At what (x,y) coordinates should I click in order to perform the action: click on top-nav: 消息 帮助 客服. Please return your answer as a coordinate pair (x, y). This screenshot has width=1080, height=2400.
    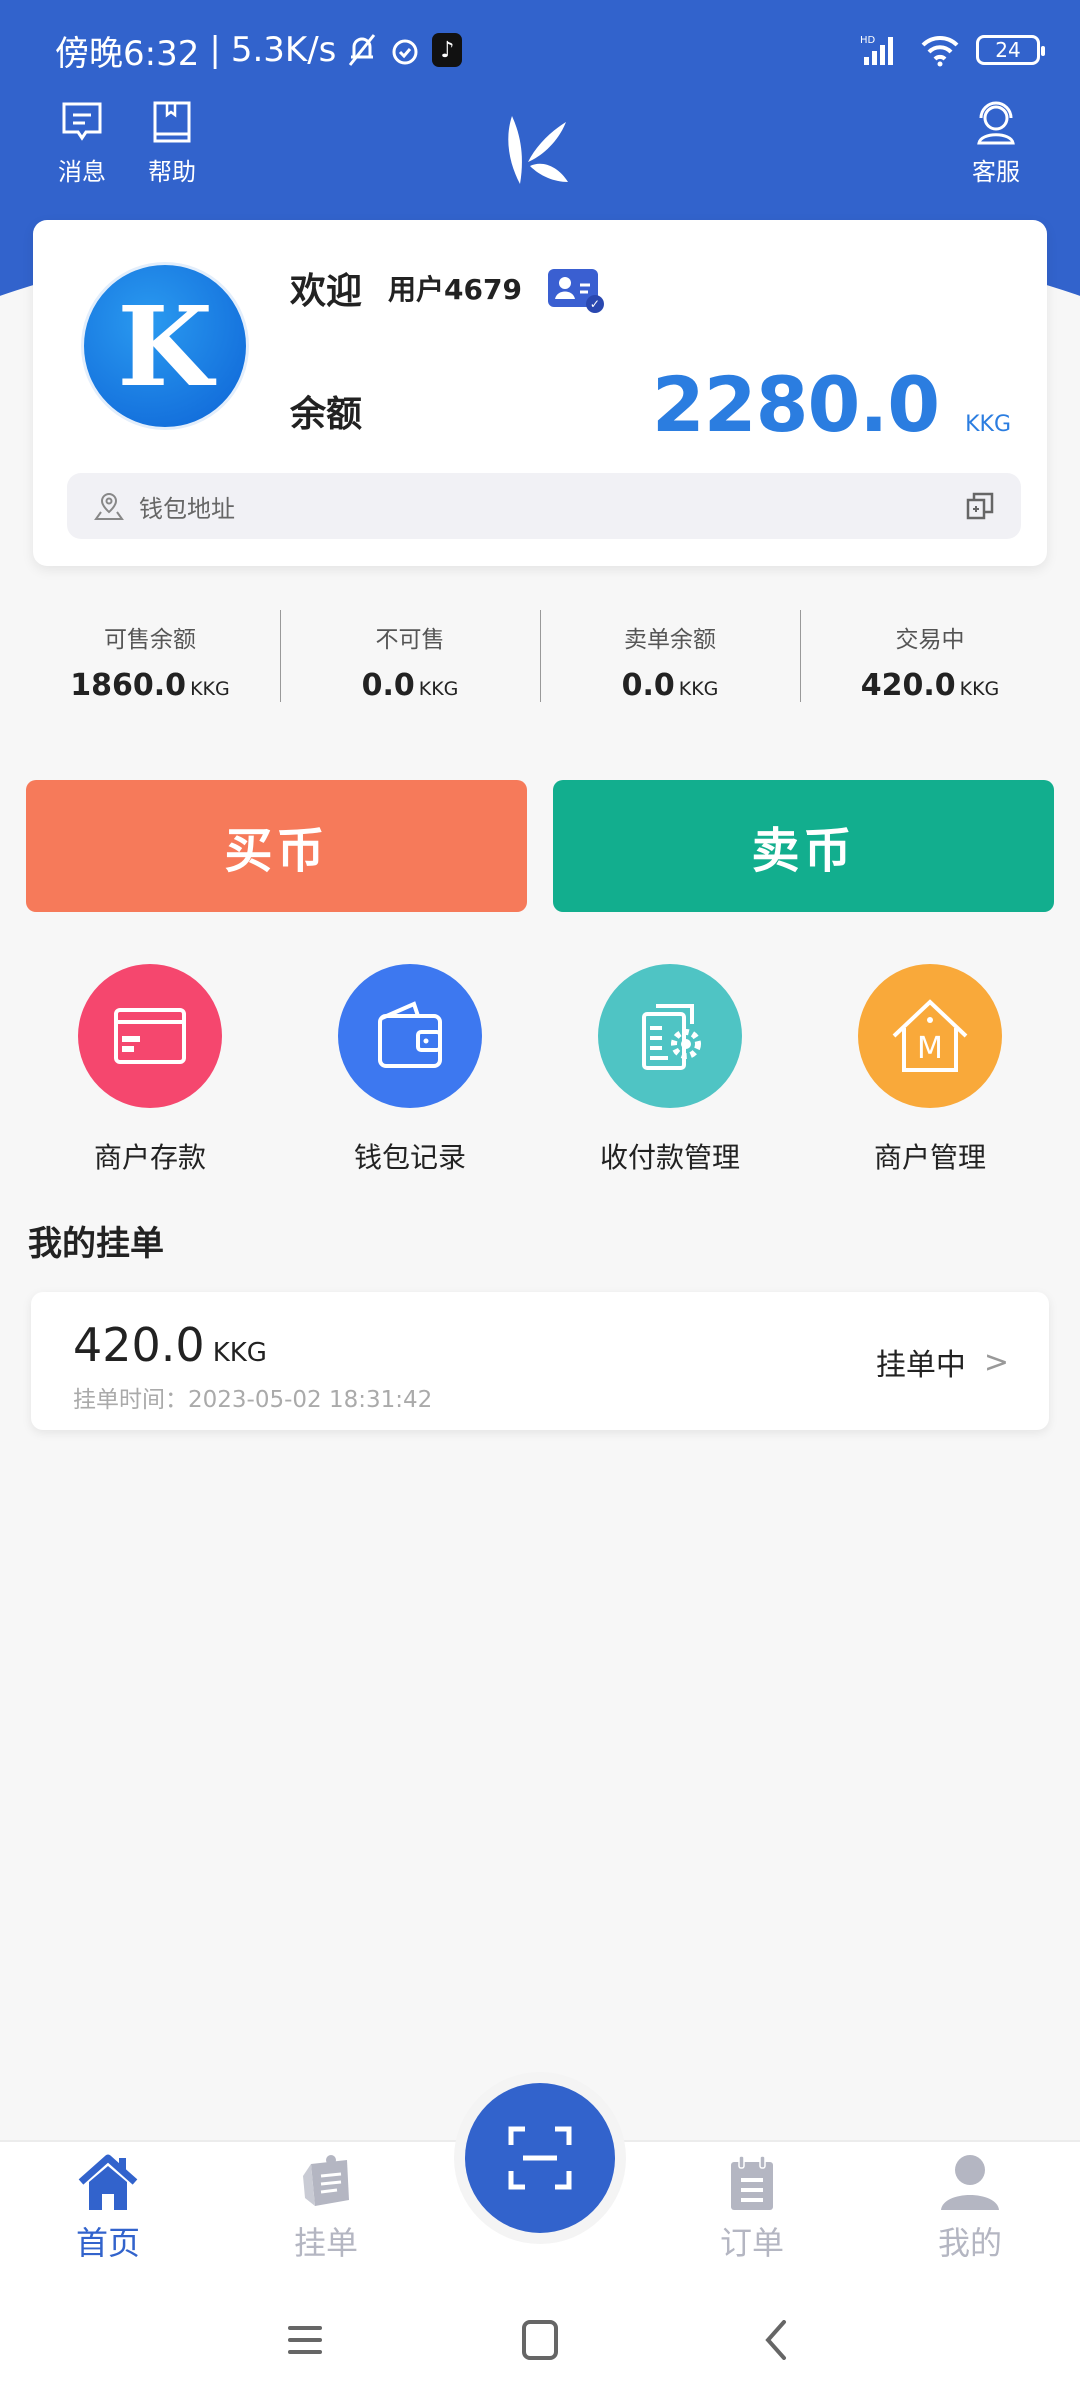
    Looking at the image, I should click on (540, 150).